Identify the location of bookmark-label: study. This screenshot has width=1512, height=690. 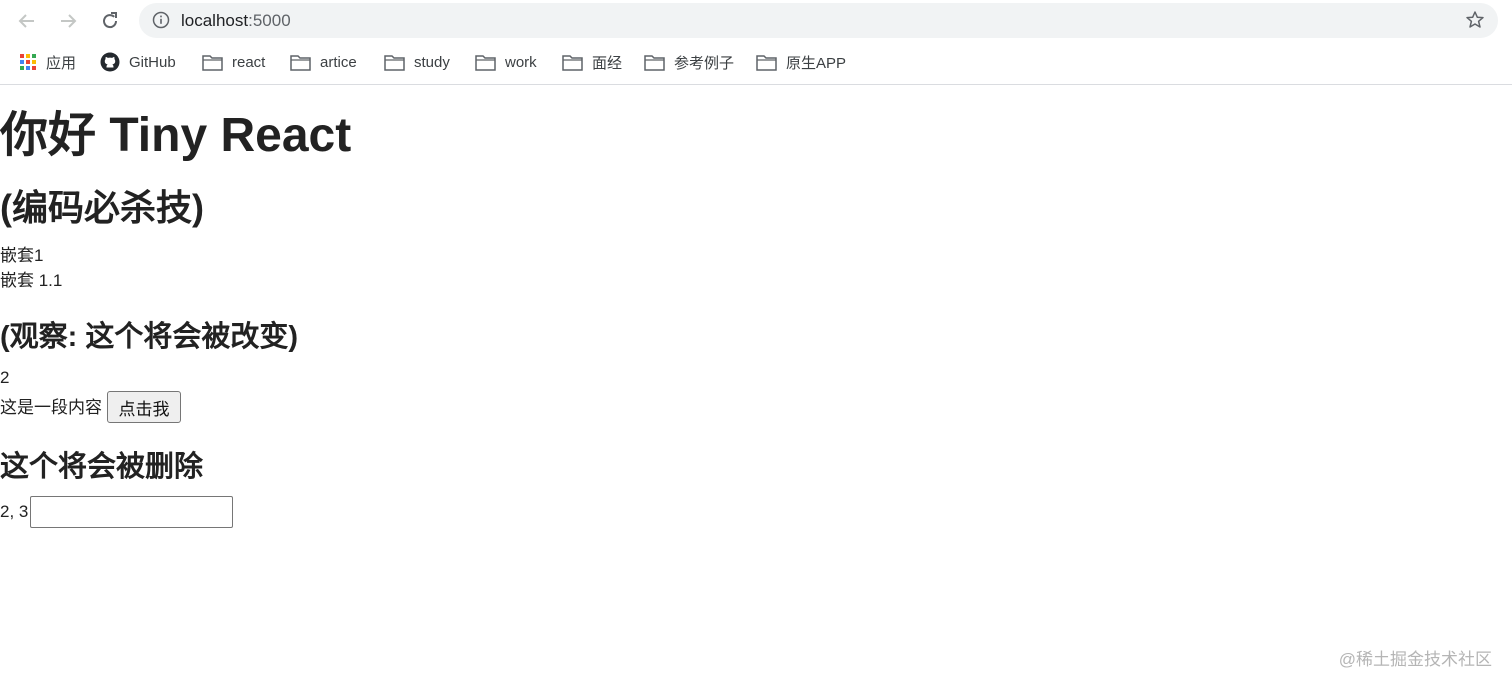
(432, 62).